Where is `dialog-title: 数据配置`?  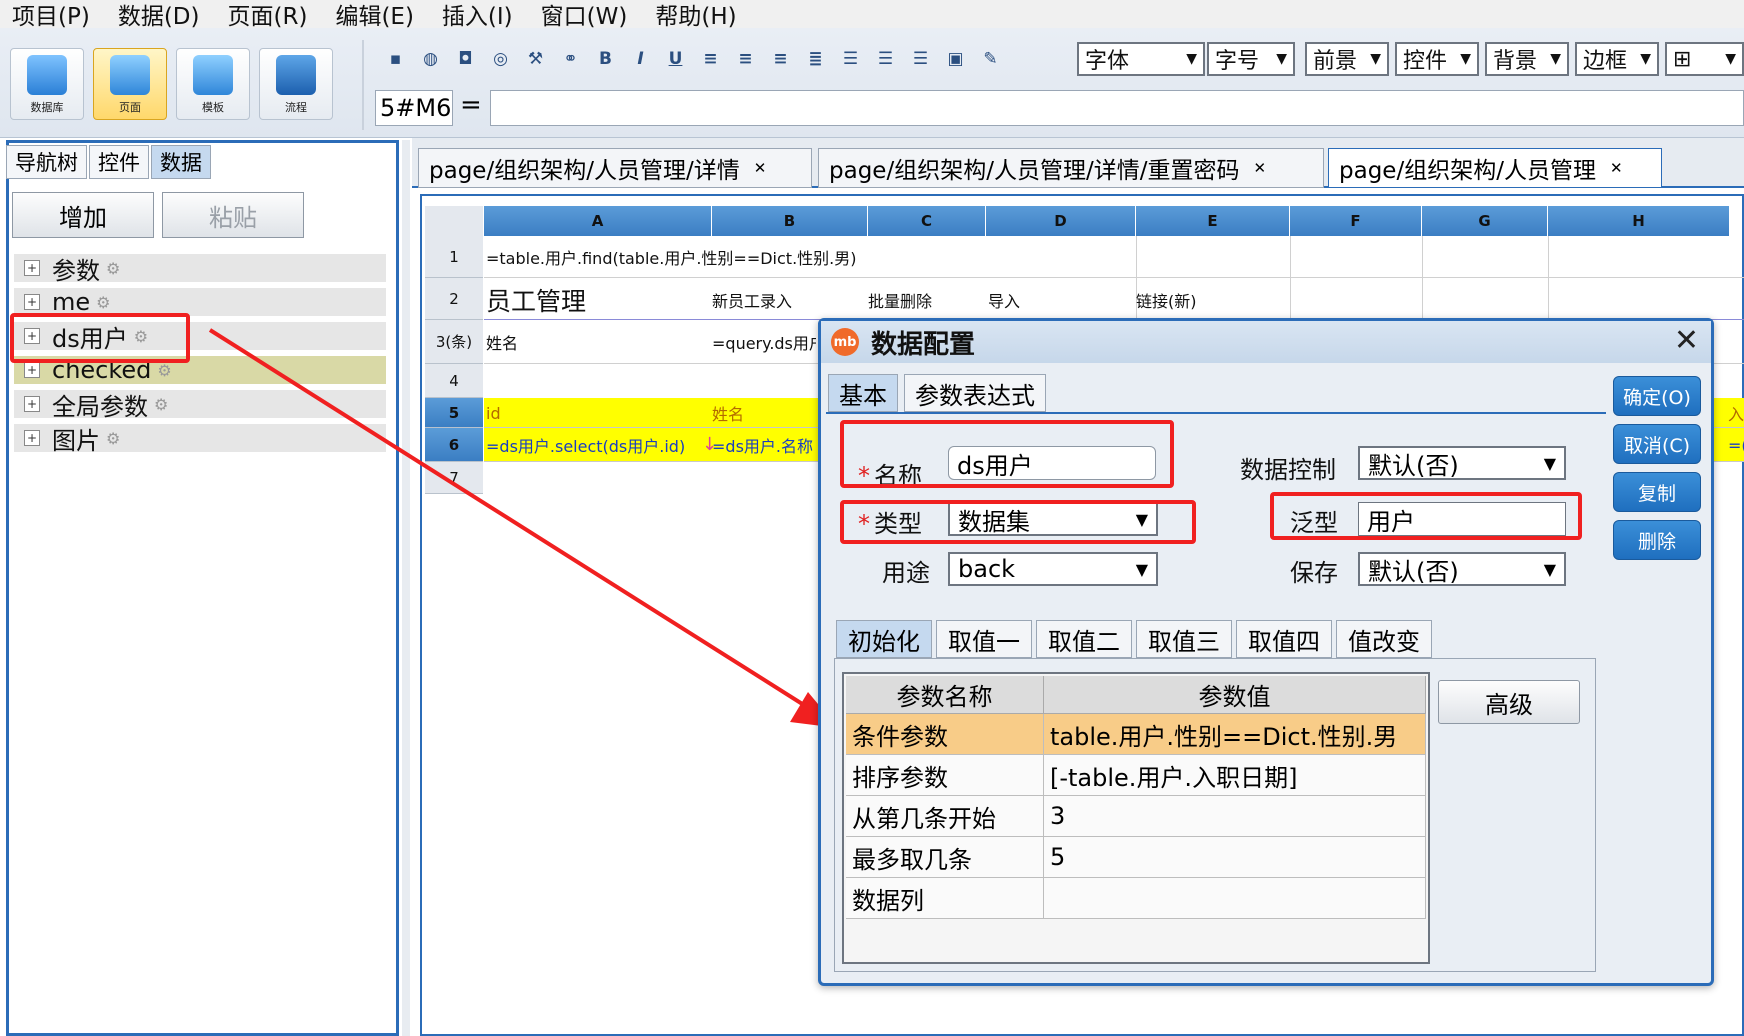 dialog-title: 数据配置 is located at coordinates (923, 344).